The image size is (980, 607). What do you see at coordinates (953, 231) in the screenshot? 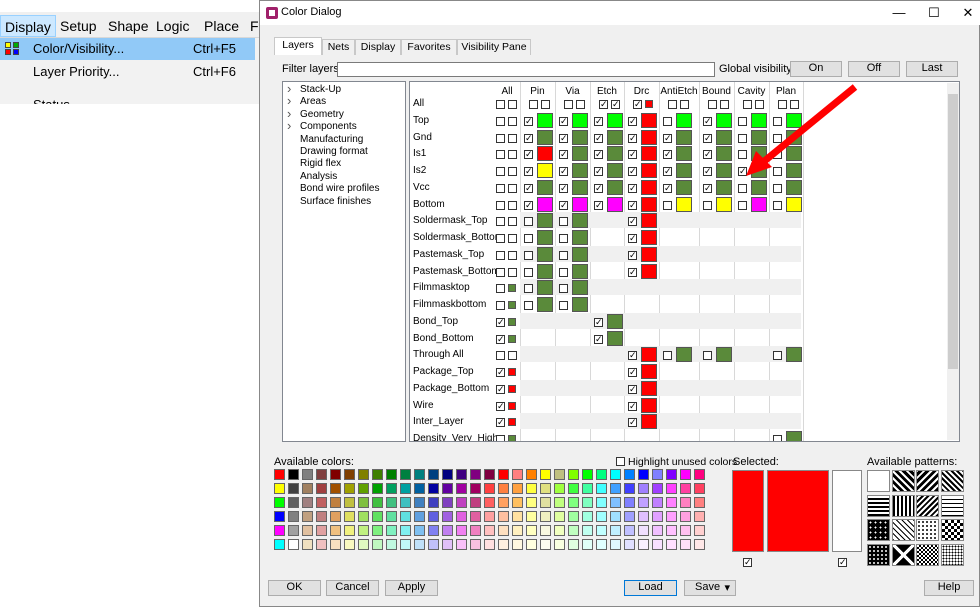
I see `scroll-thumb` at bounding box center [953, 231].